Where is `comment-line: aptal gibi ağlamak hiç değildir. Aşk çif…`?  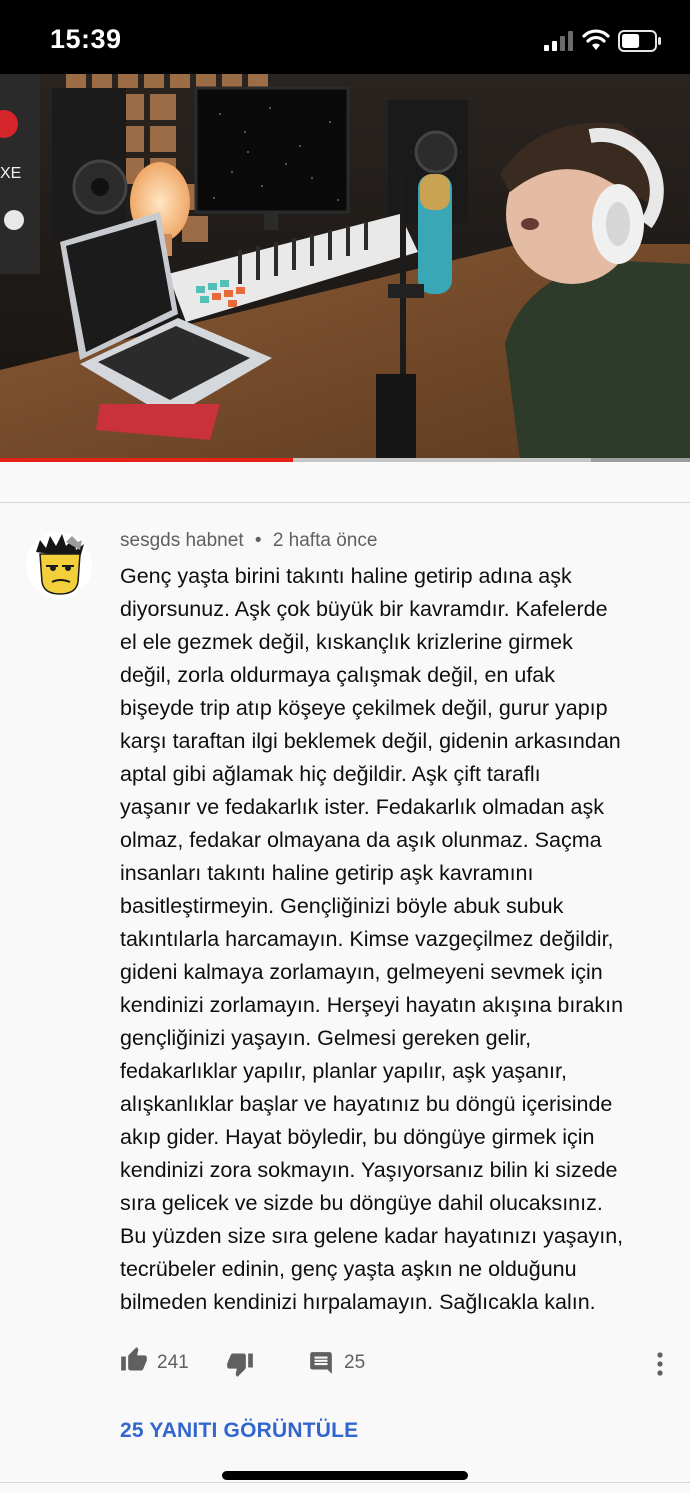 comment-line: aptal gibi ağlamak hiç değildir. Aşk çif… is located at coordinates (330, 774).